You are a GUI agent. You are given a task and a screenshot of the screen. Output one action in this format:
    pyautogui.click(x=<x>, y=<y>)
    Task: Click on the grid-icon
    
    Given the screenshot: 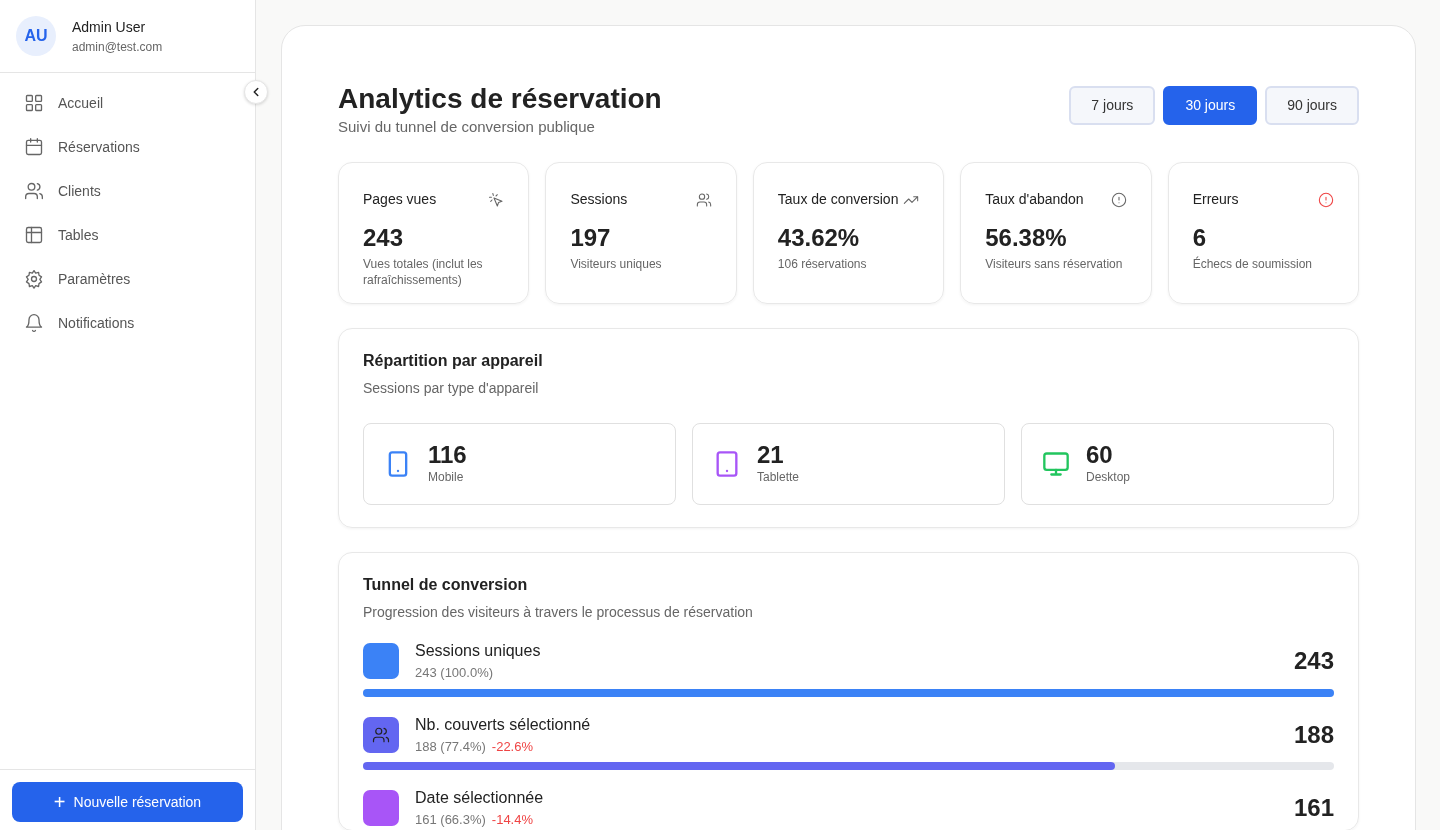 What is the action you would take?
    pyautogui.click(x=34, y=103)
    